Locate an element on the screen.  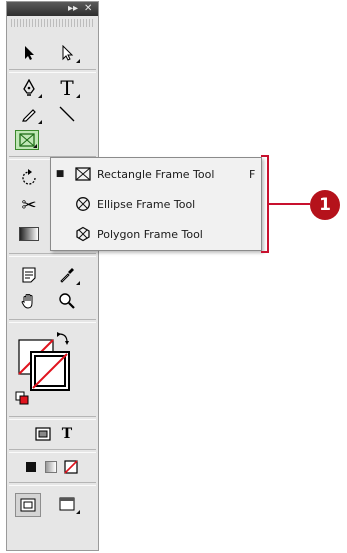
pen-tool-icon is located at coordinates (29, 88).